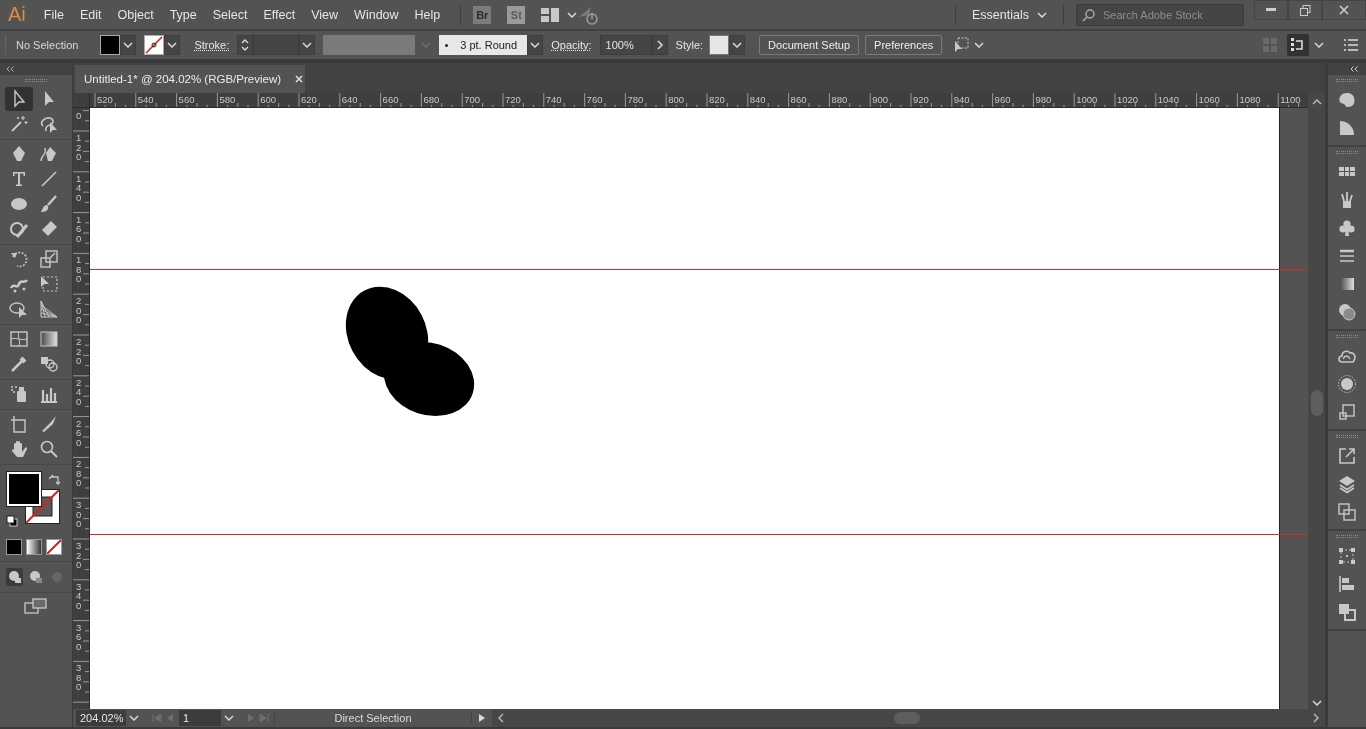 This screenshot has width=1366, height=729. What do you see at coordinates (12, 521) in the screenshot?
I see `default-colors-icon` at bounding box center [12, 521].